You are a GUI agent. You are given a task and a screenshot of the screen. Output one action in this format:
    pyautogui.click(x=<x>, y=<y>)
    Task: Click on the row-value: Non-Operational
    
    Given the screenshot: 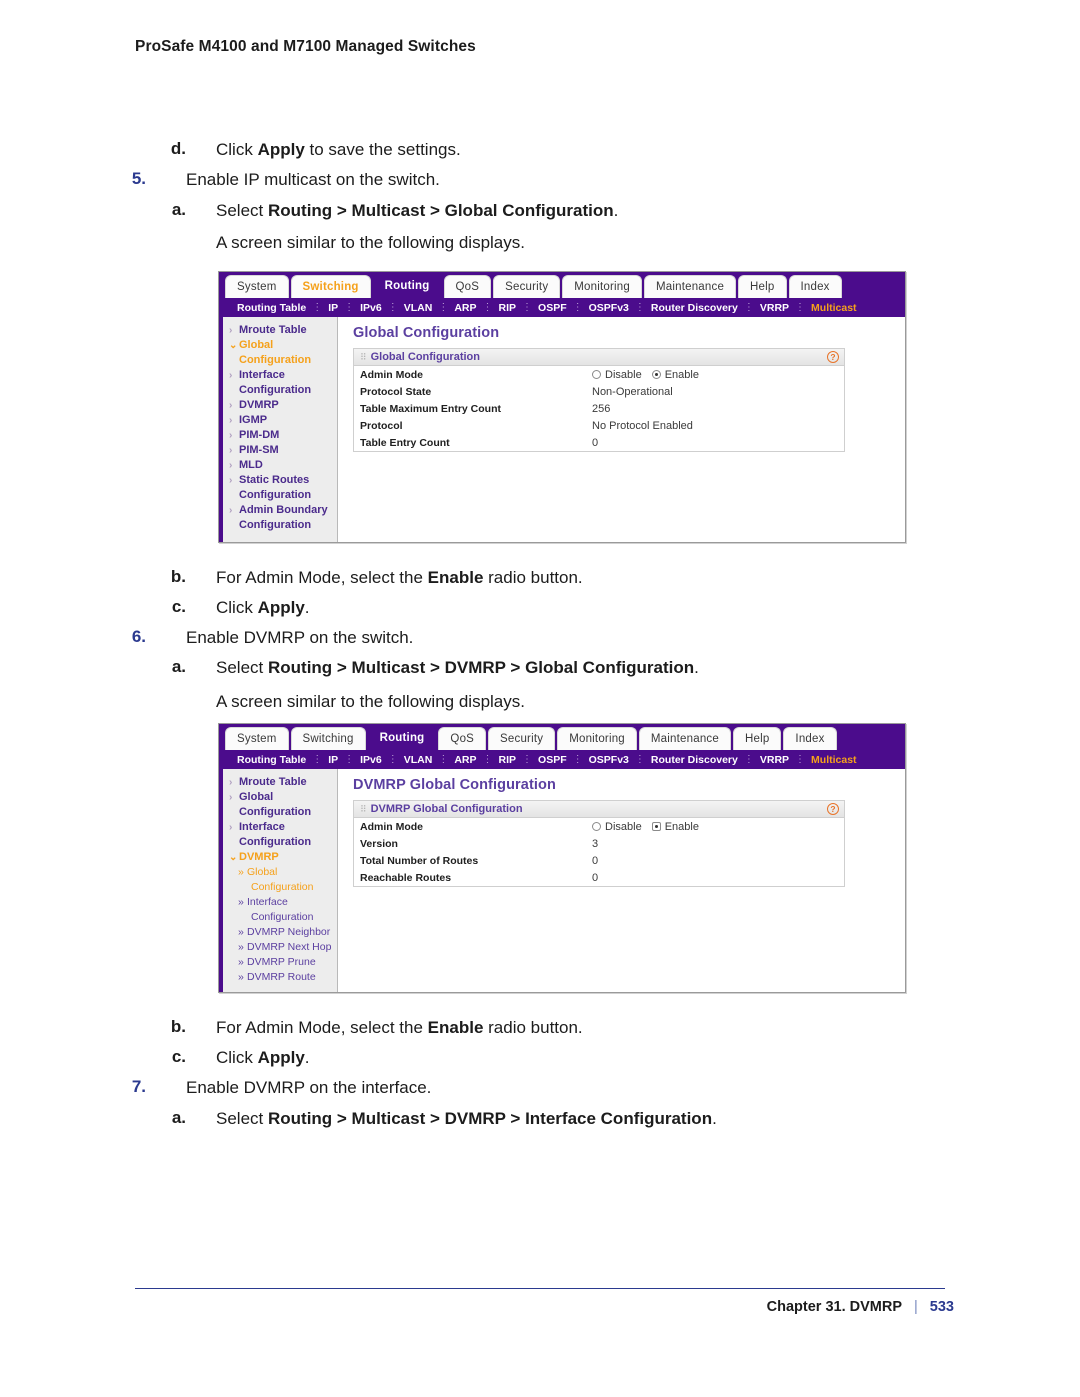 What is the action you would take?
    pyautogui.click(x=632, y=391)
    